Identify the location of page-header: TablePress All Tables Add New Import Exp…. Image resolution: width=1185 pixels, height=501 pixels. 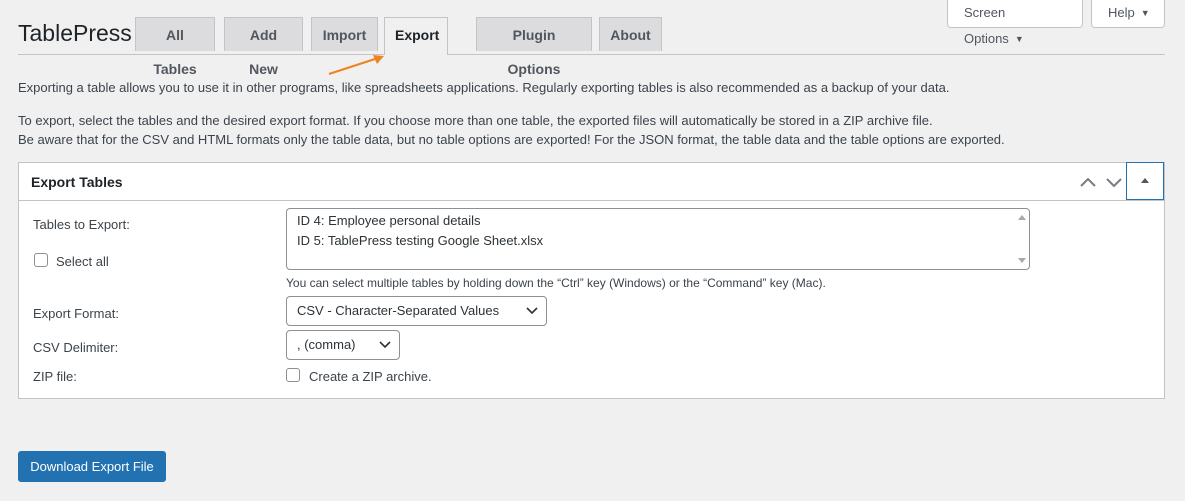
(591, 38).